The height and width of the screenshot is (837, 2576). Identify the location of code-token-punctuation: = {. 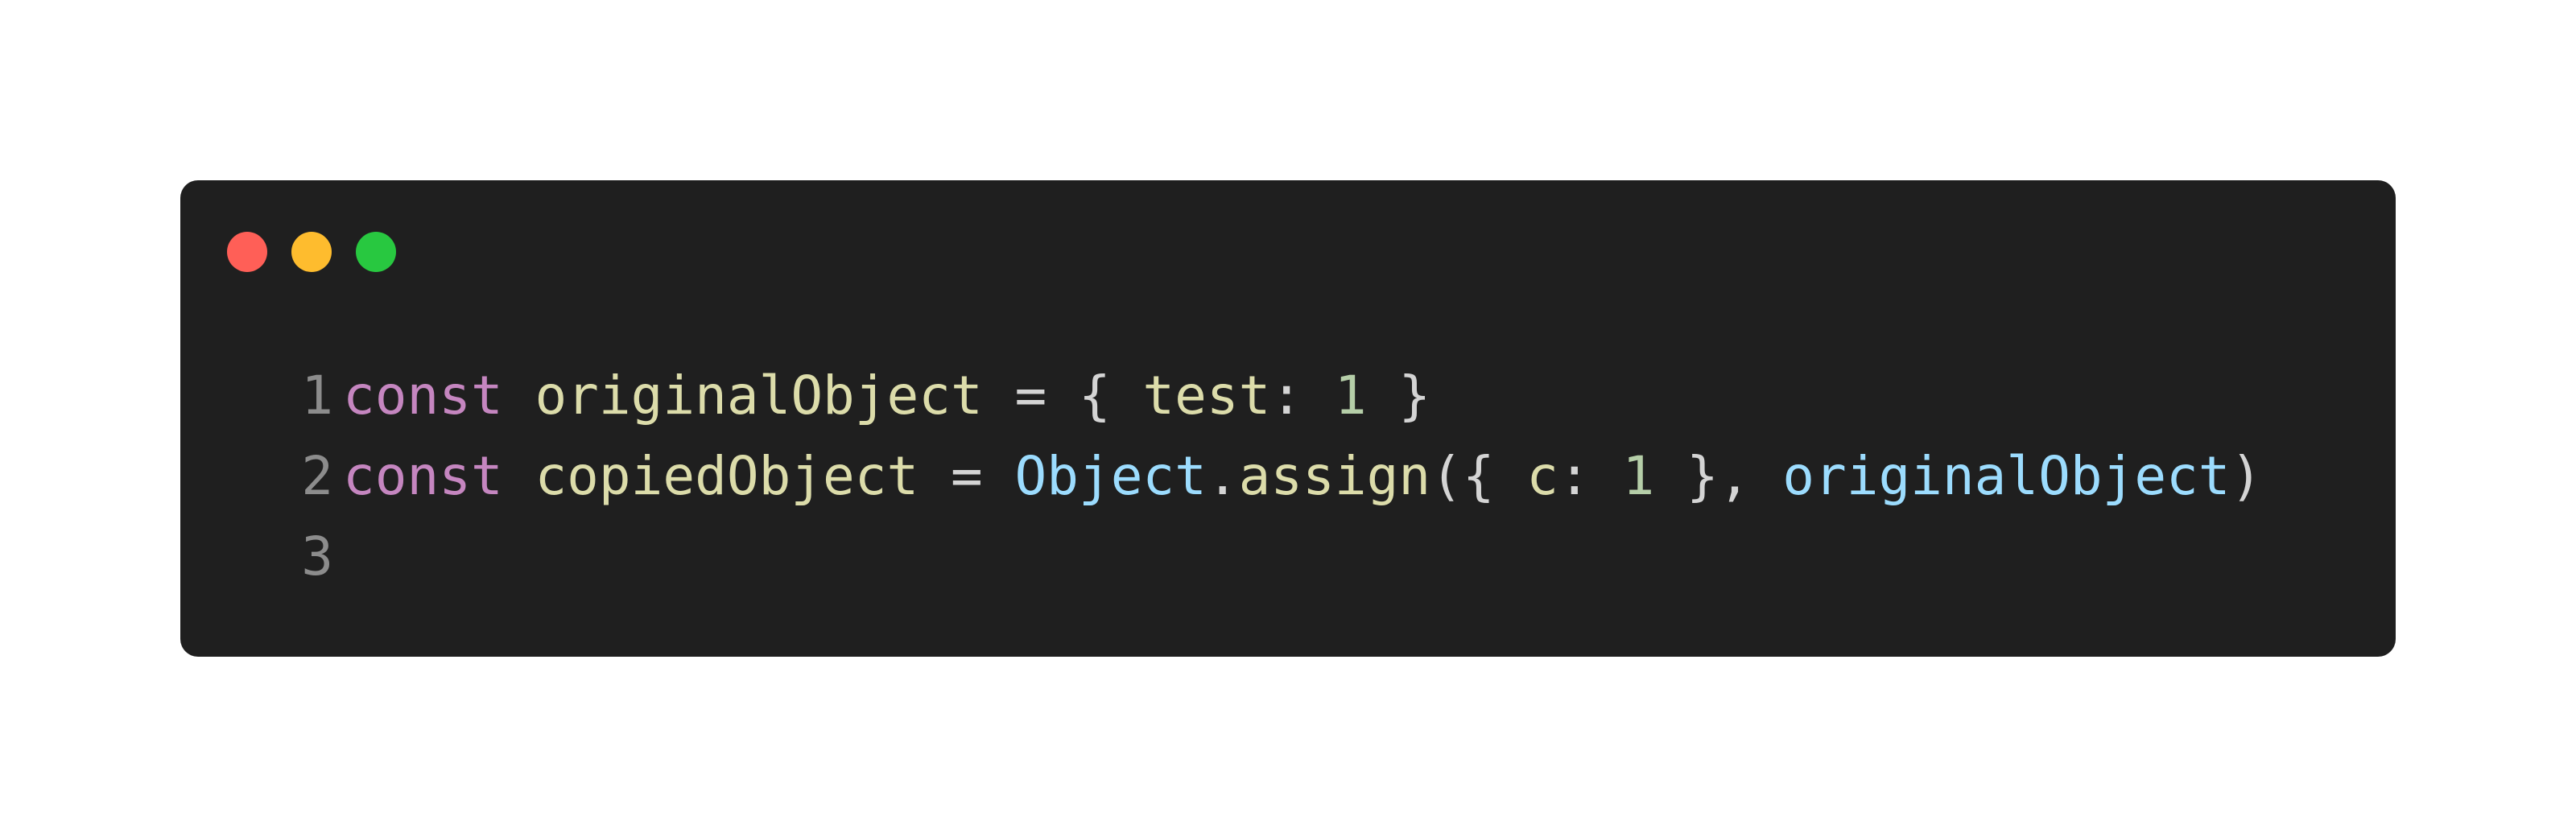
(1062, 396).